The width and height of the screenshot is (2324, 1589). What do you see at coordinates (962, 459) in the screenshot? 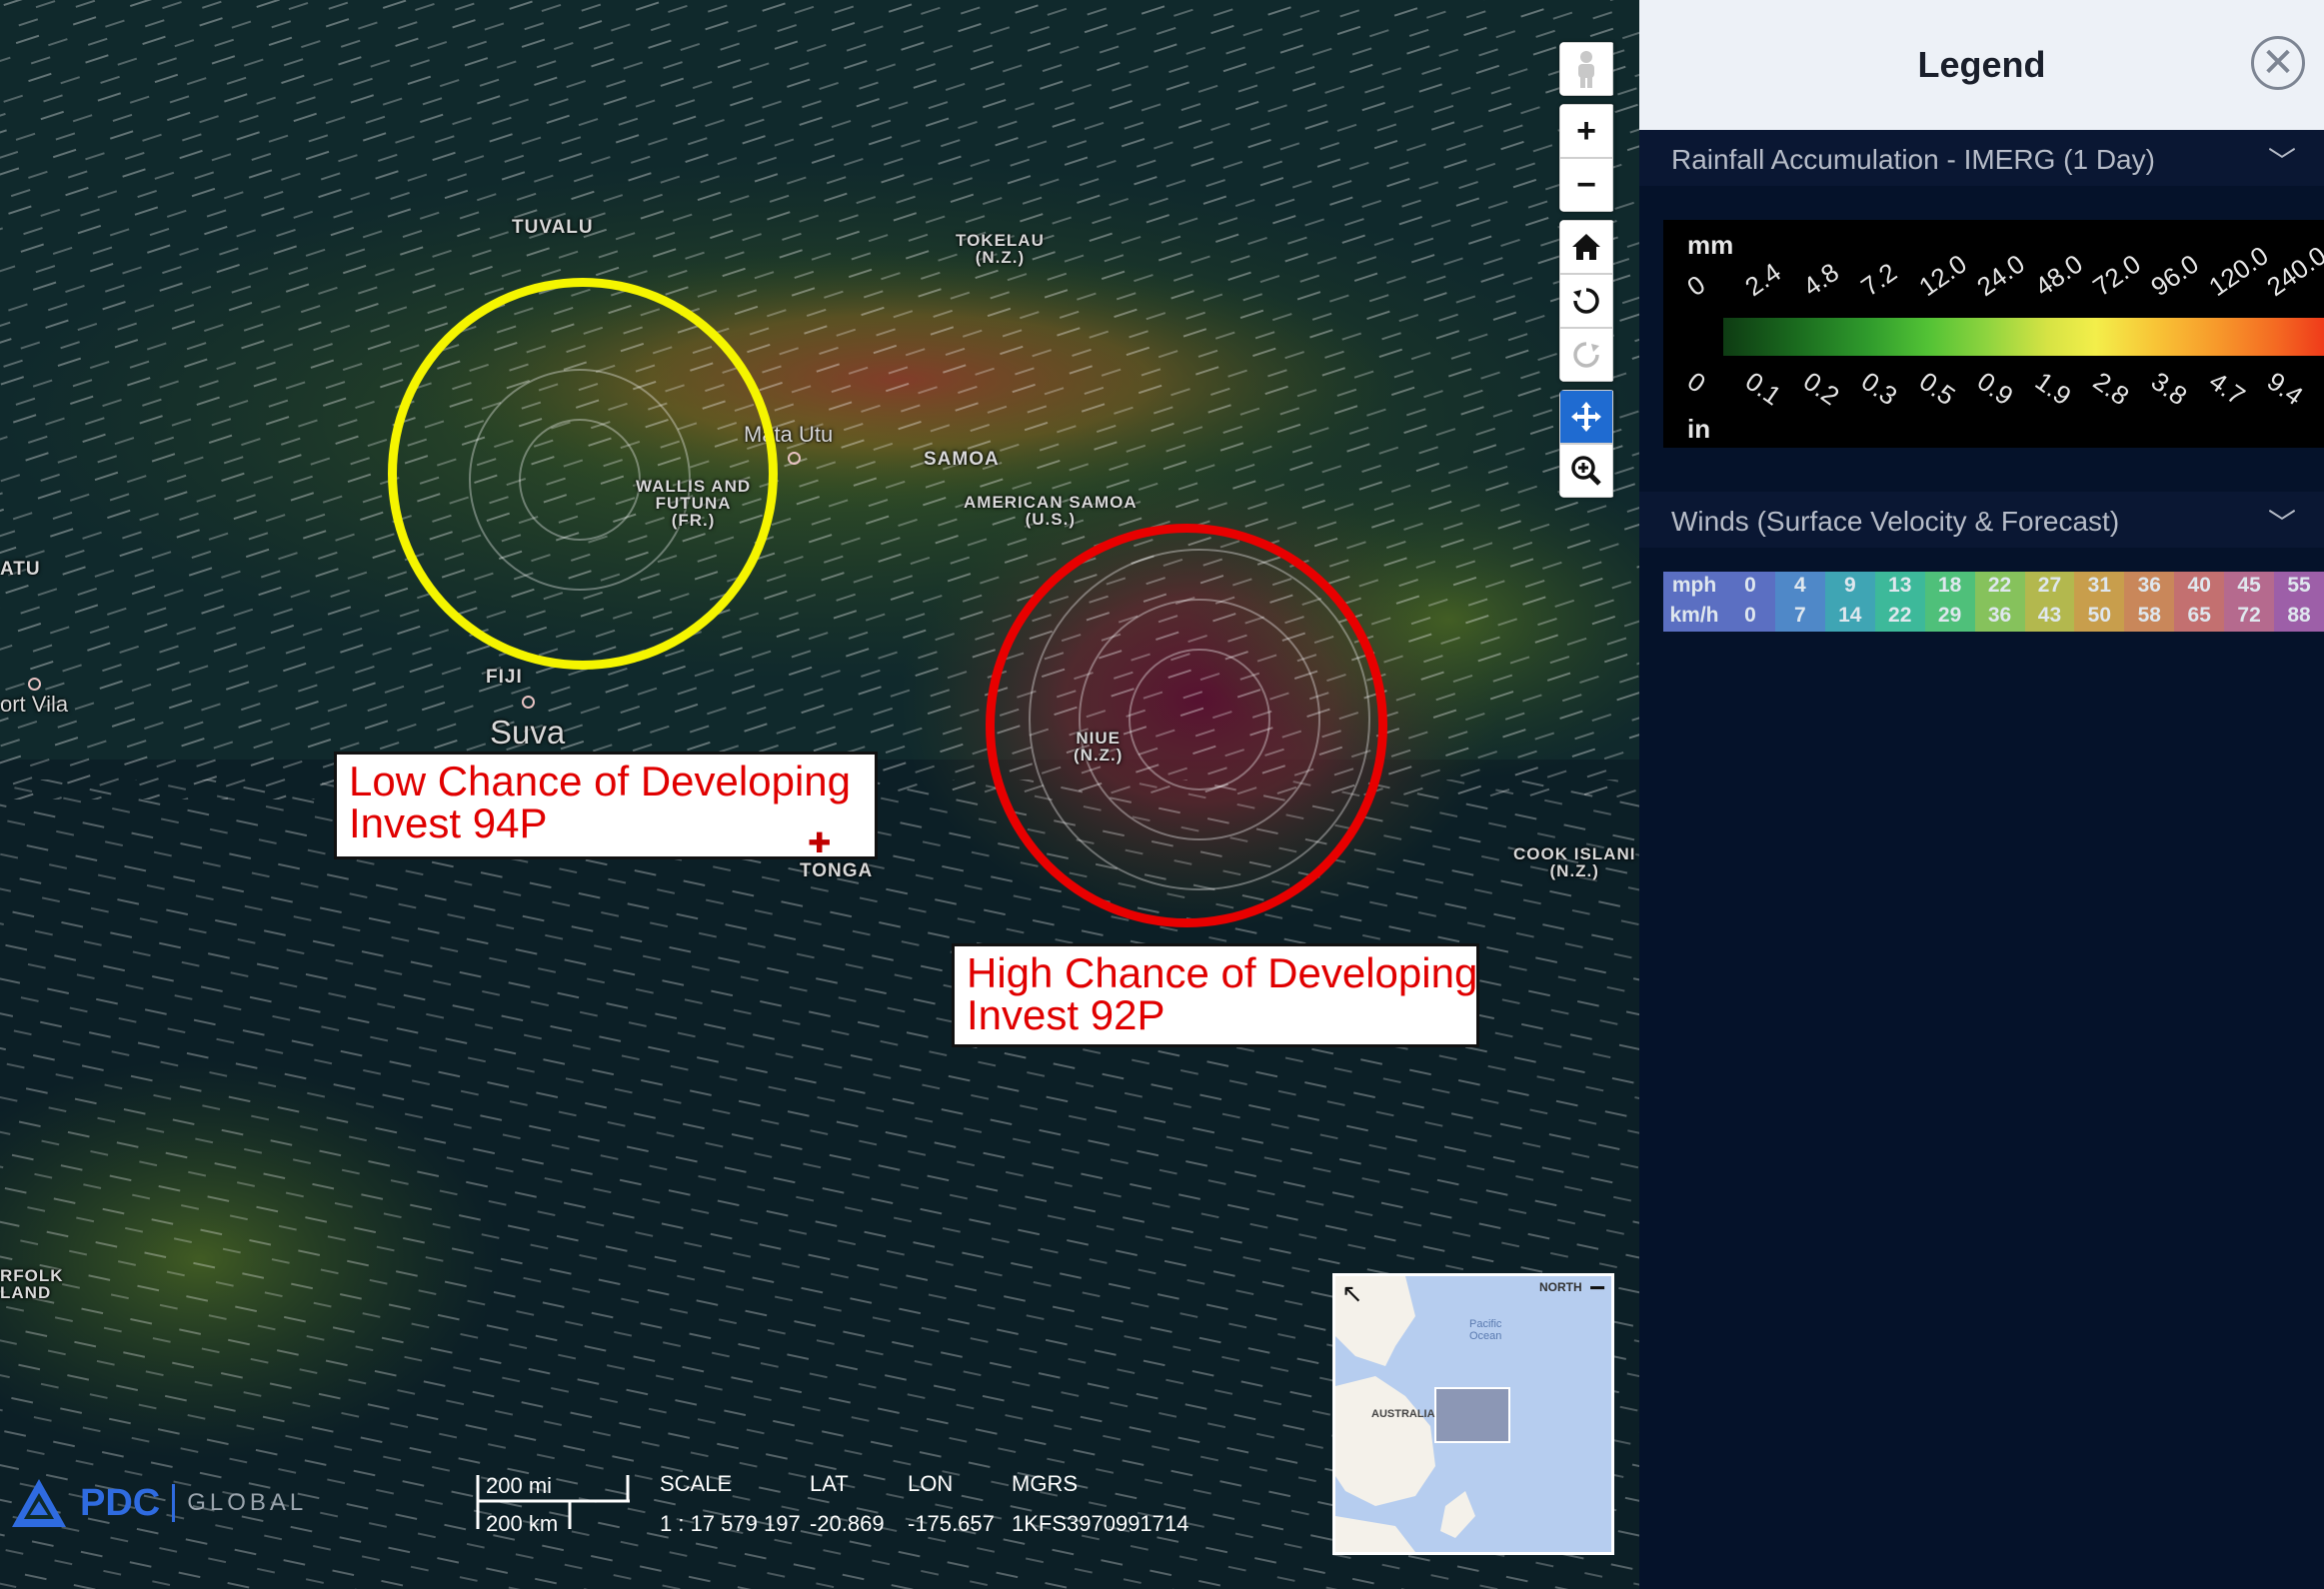
I see `place-label-samoa: SAMOA` at bounding box center [962, 459].